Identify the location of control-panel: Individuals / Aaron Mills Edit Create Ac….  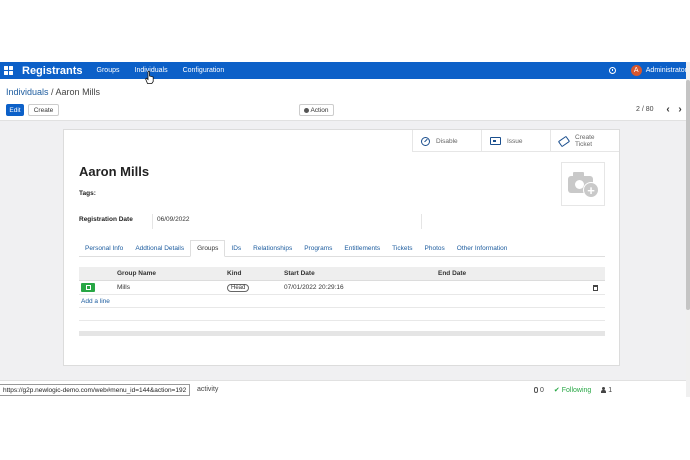
(345, 100).